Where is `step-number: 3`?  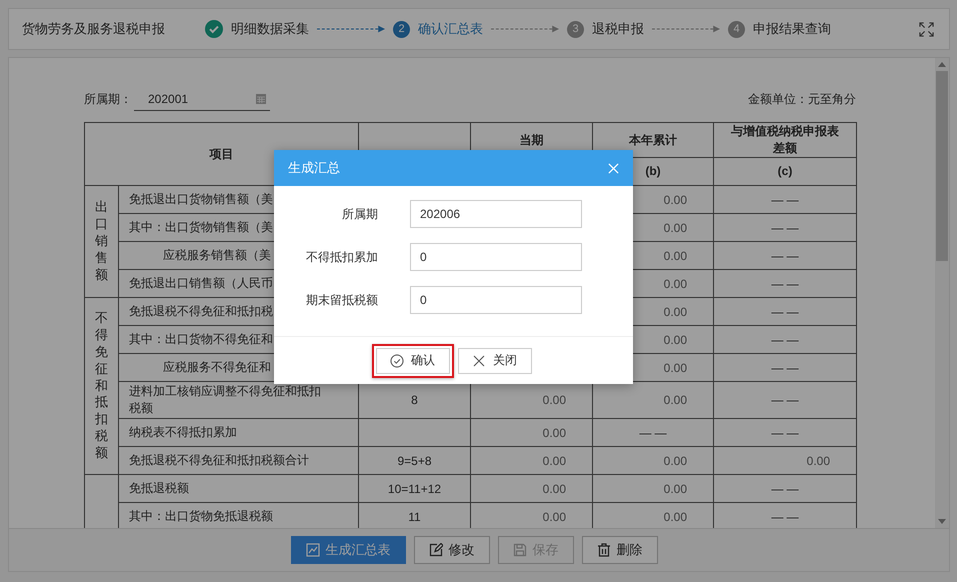
step-number: 3 is located at coordinates (575, 29).